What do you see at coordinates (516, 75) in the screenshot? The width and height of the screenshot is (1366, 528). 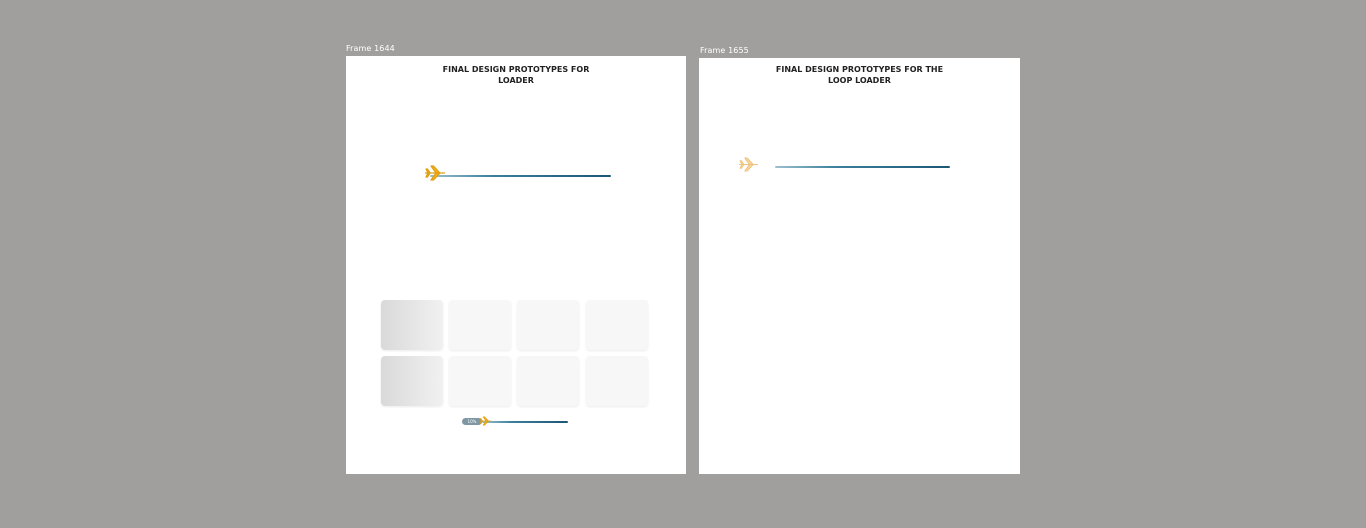 I see `frame-title: FINAL DESIGN PROTOTYPES FOR LOADER` at bounding box center [516, 75].